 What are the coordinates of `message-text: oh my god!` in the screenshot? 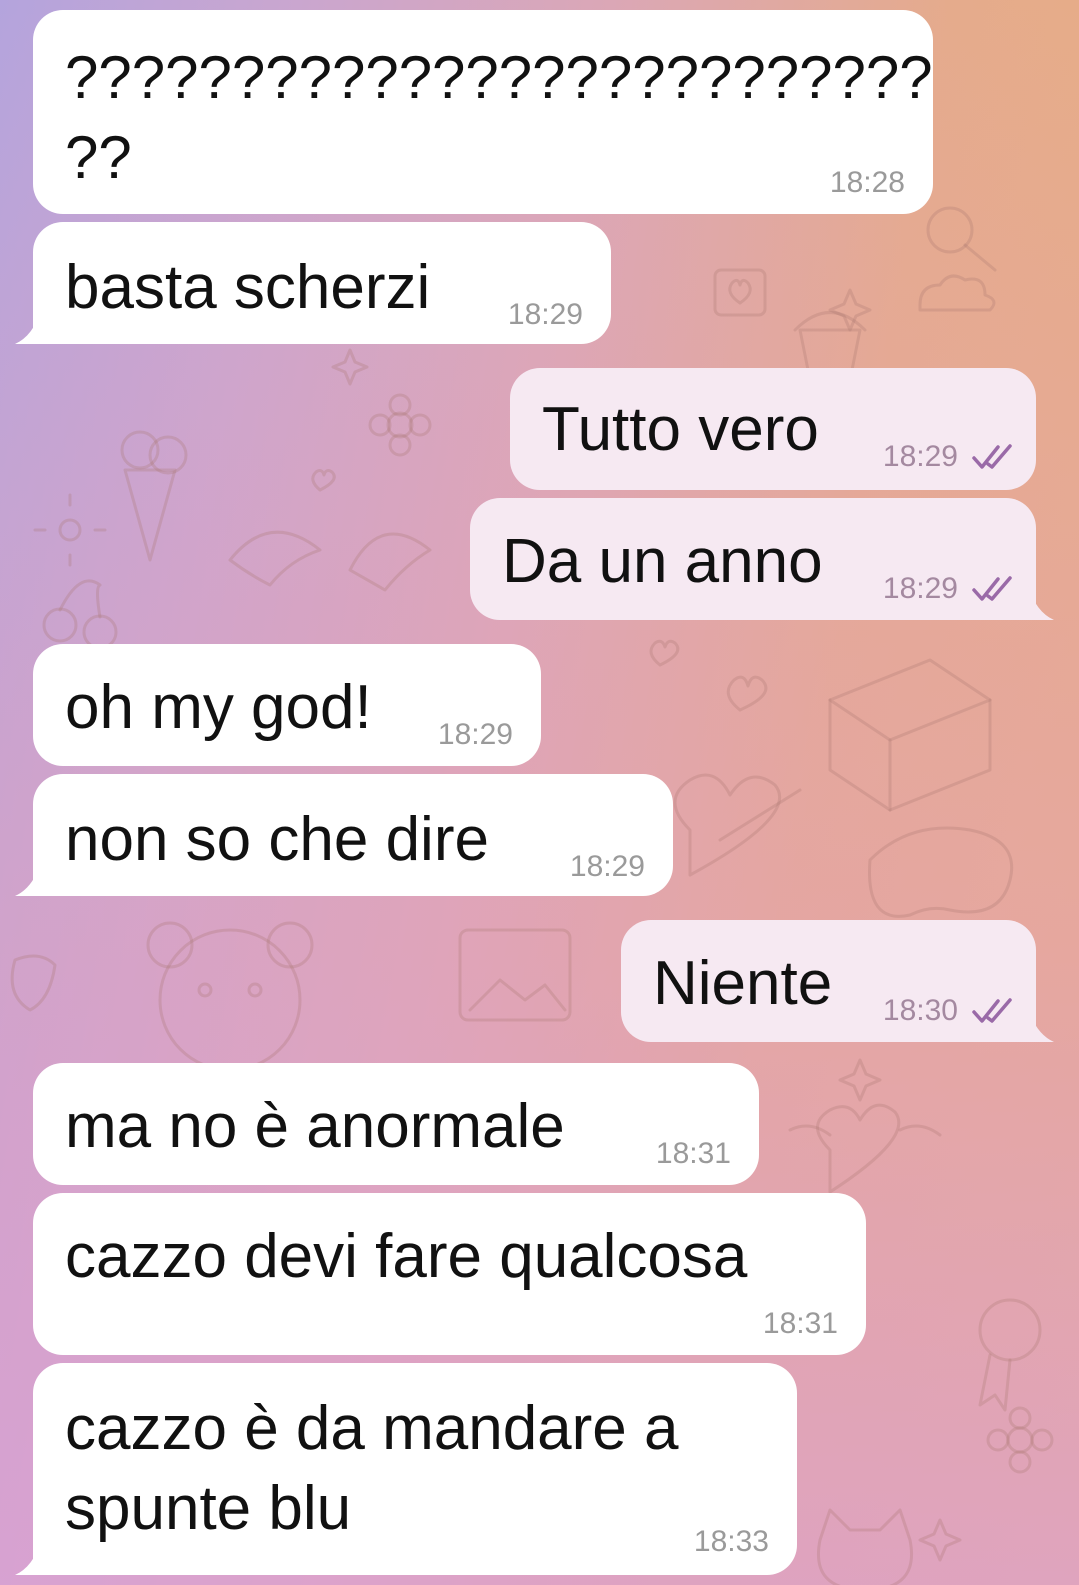 It's located at (218, 707).